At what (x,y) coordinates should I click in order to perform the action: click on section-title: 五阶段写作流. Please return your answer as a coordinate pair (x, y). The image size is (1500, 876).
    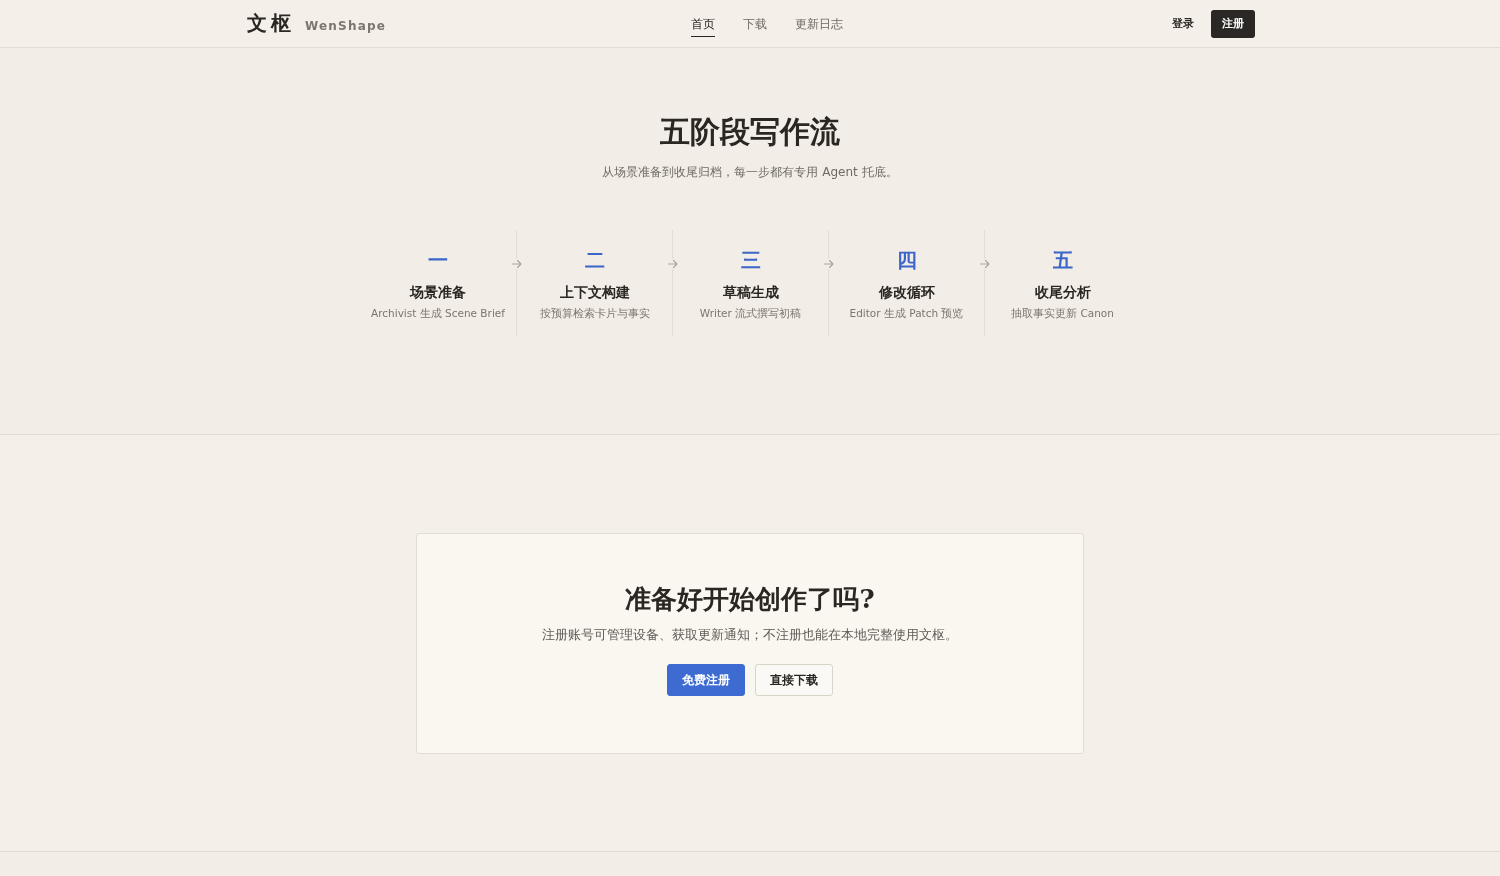
    Looking at the image, I should click on (750, 132).